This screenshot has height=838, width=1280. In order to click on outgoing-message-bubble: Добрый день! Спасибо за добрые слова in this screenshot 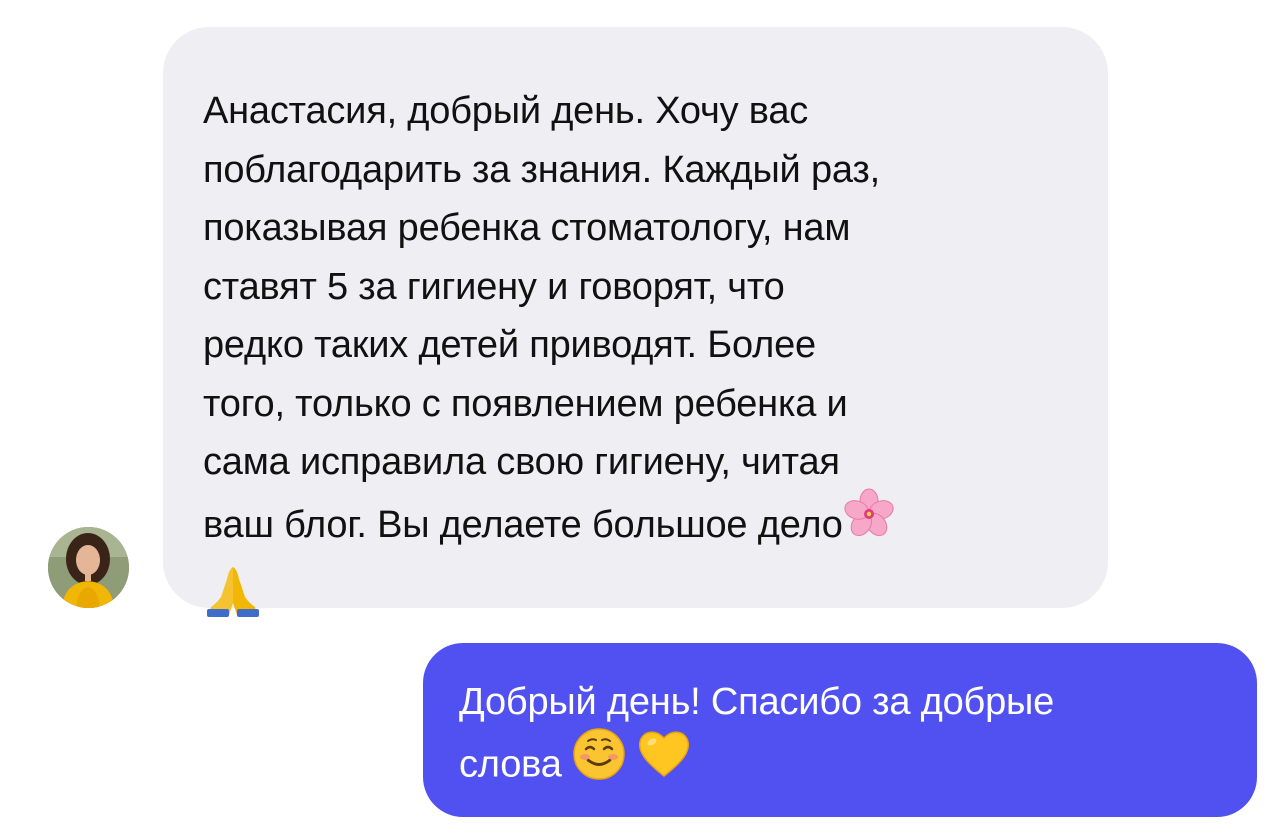, I will do `click(840, 730)`.